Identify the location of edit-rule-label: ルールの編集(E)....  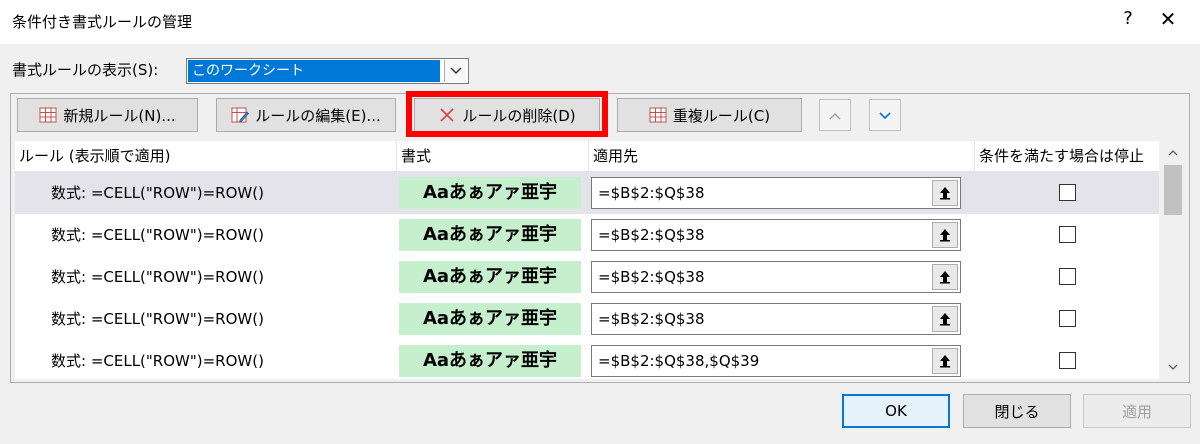
(318, 115).